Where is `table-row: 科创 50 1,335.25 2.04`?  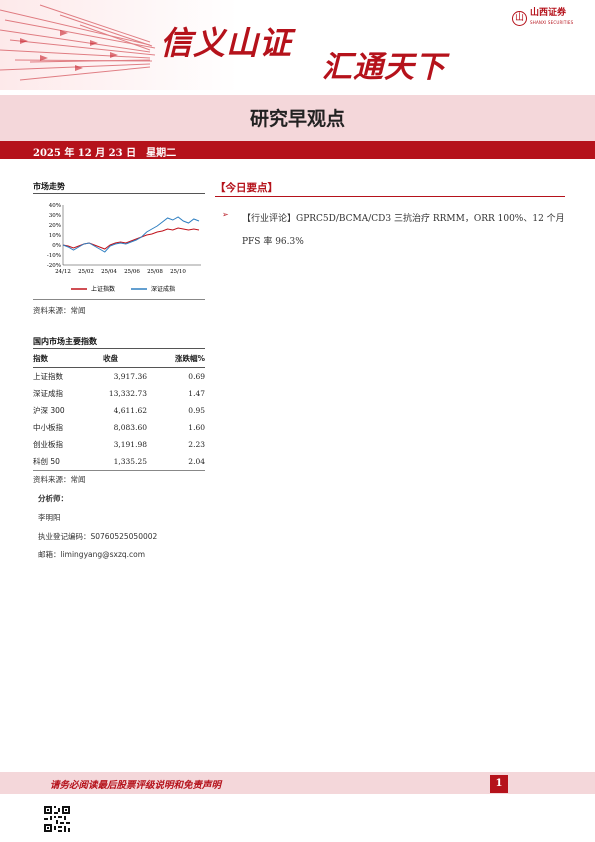
table-row: 科创 50 1,335.25 2.04 is located at coordinates (119, 461).